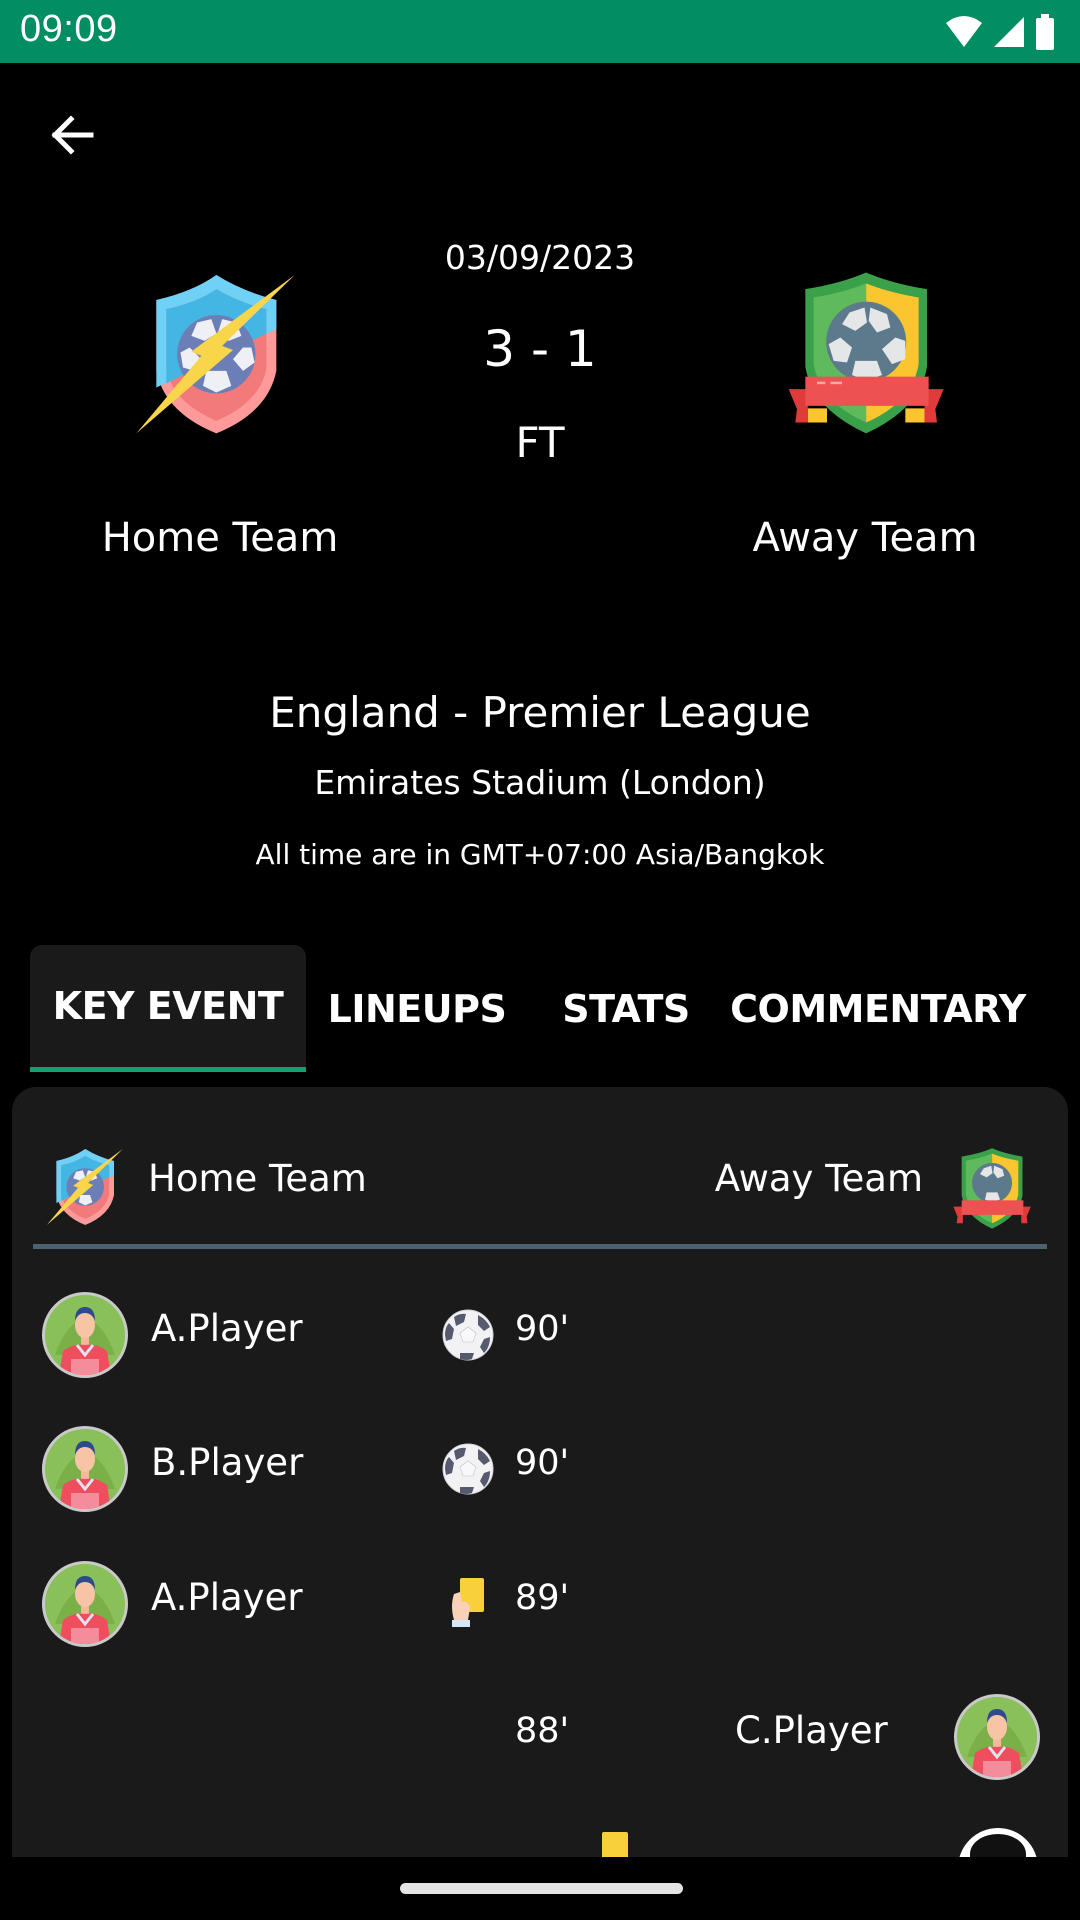 This screenshot has height=1920, width=1080. I want to click on tab-lineups: LINEUPS, so click(417, 1008).